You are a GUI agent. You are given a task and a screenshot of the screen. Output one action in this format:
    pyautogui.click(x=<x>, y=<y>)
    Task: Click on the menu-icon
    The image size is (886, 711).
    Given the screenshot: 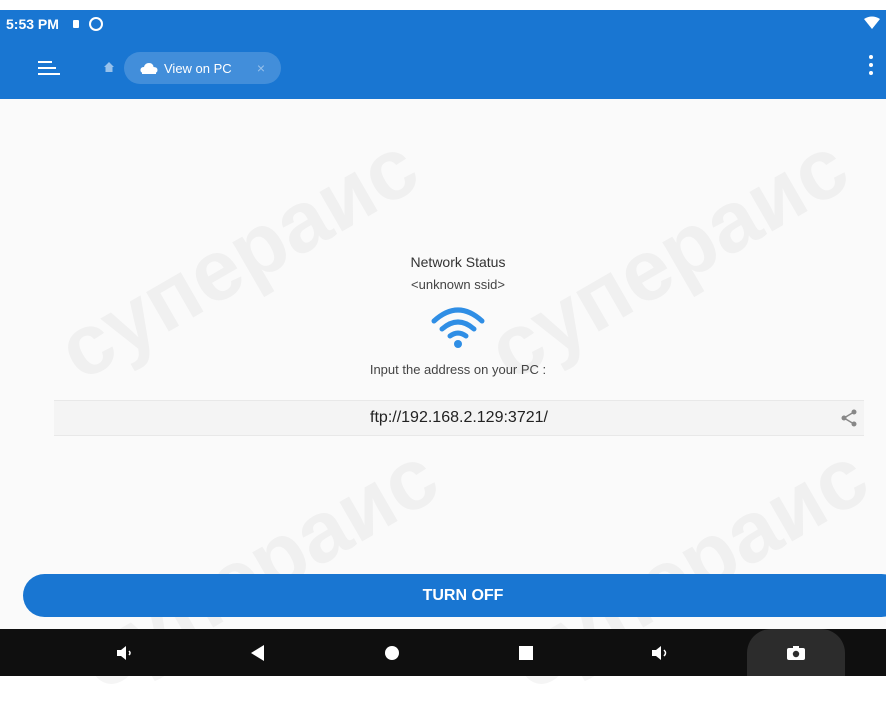 What is the action you would take?
    pyautogui.click(x=49, y=68)
    